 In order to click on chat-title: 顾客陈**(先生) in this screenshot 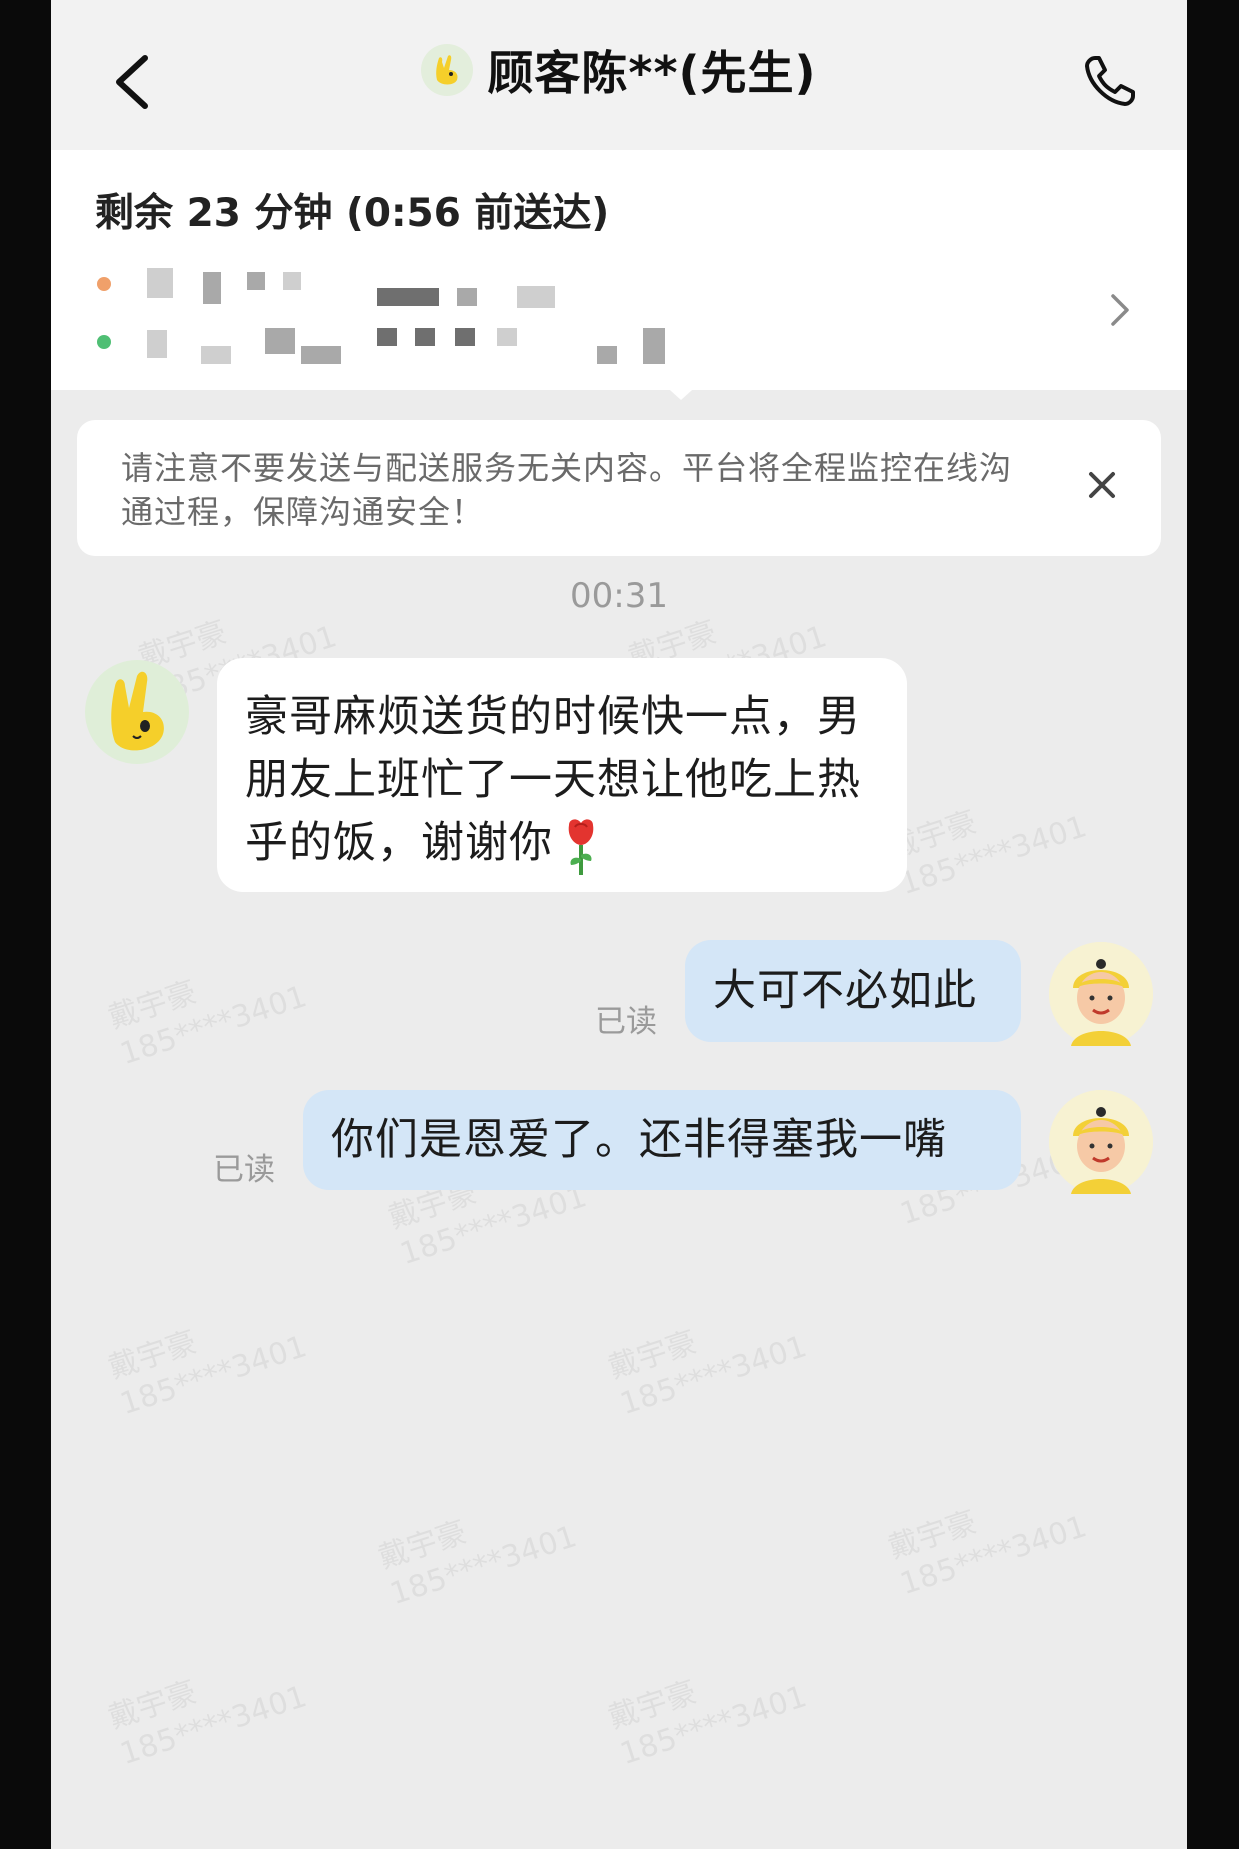, I will do `click(618, 70)`.